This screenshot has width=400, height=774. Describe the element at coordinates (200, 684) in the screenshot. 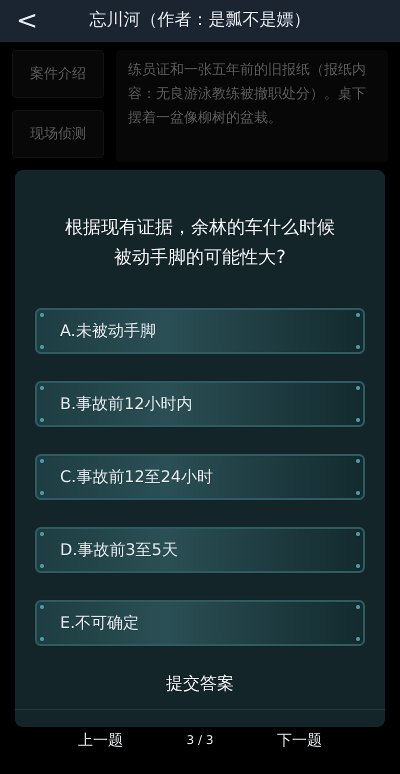

I see `submit-button: 提交答案` at that location.